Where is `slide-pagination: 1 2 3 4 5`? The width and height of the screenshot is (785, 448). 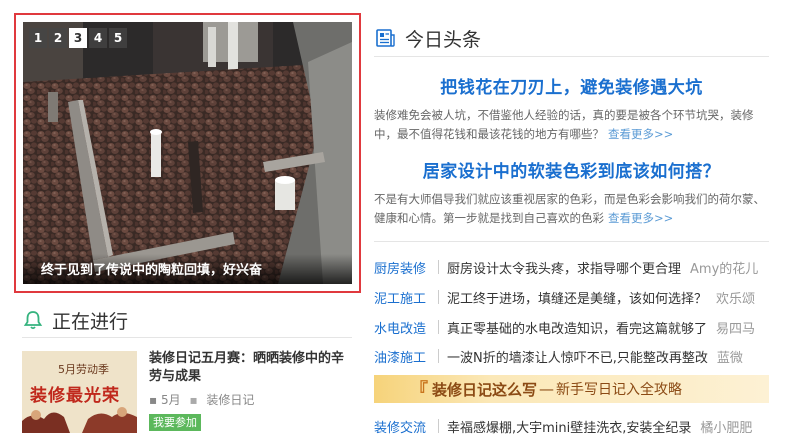 slide-pagination: 1 2 3 4 5 is located at coordinates (78, 38).